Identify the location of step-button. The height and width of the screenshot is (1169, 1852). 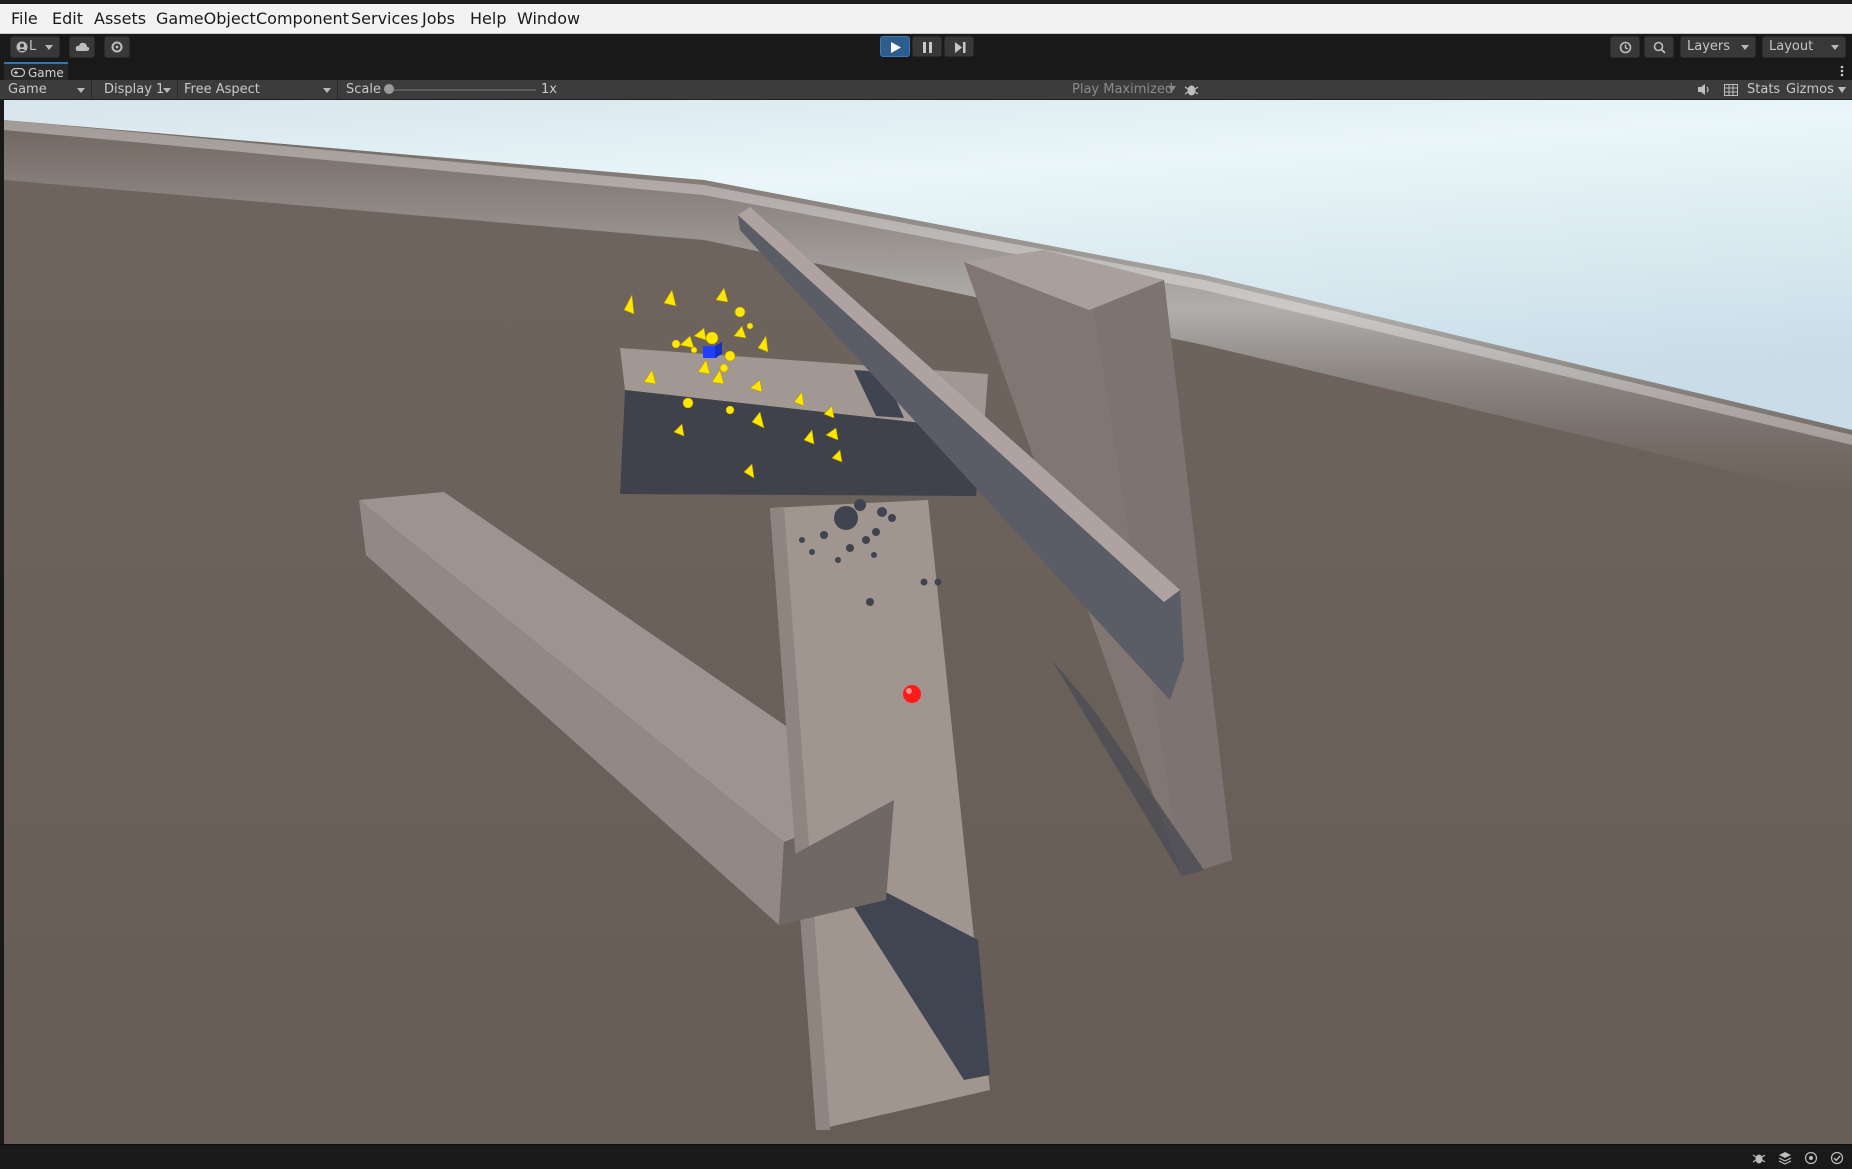
(959, 46).